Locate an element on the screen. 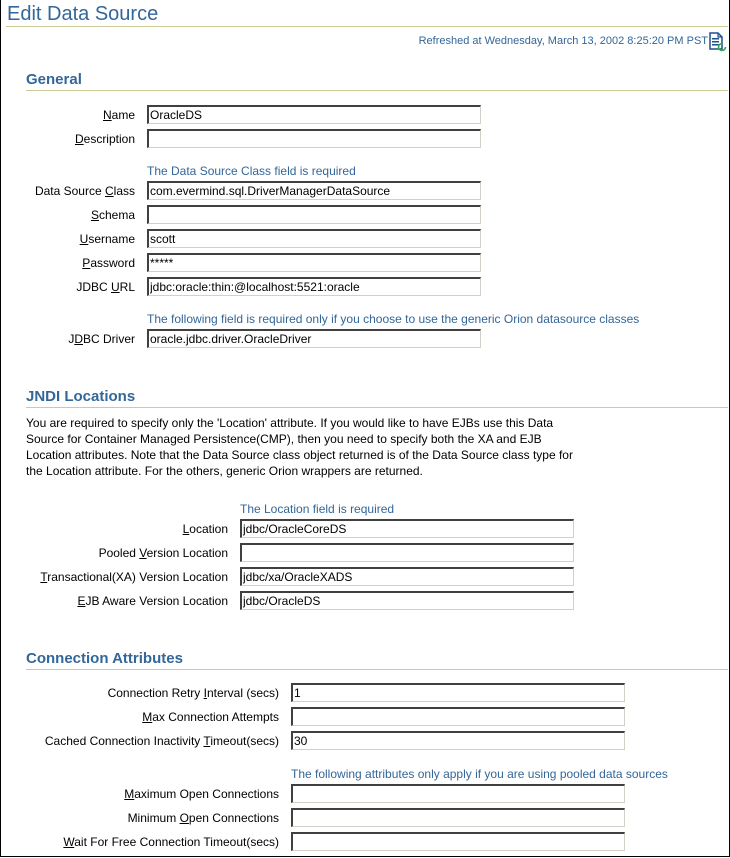 This screenshot has height=858, width=730. min-open-connections-input is located at coordinates (458, 817).